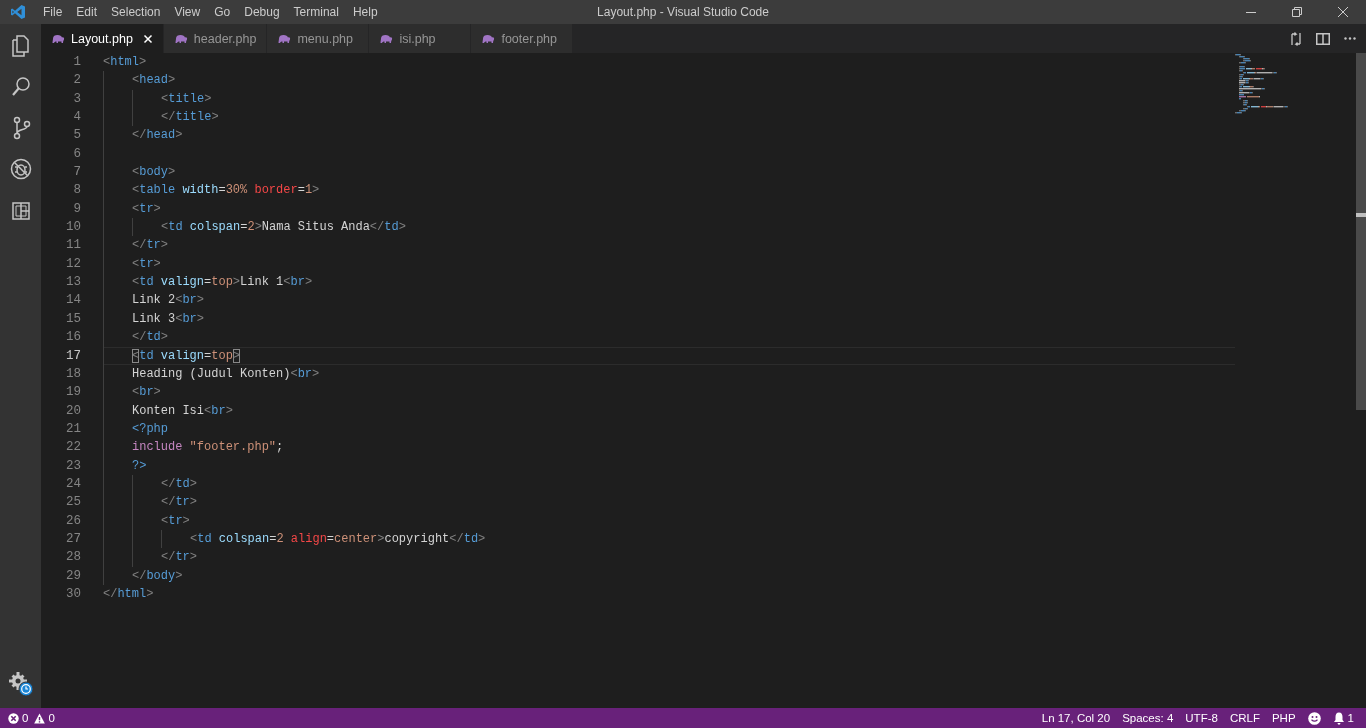 Image resolution: width=1366 pixels, height=728 pixels. I want to click on line-number: 28, so click(73, 558).